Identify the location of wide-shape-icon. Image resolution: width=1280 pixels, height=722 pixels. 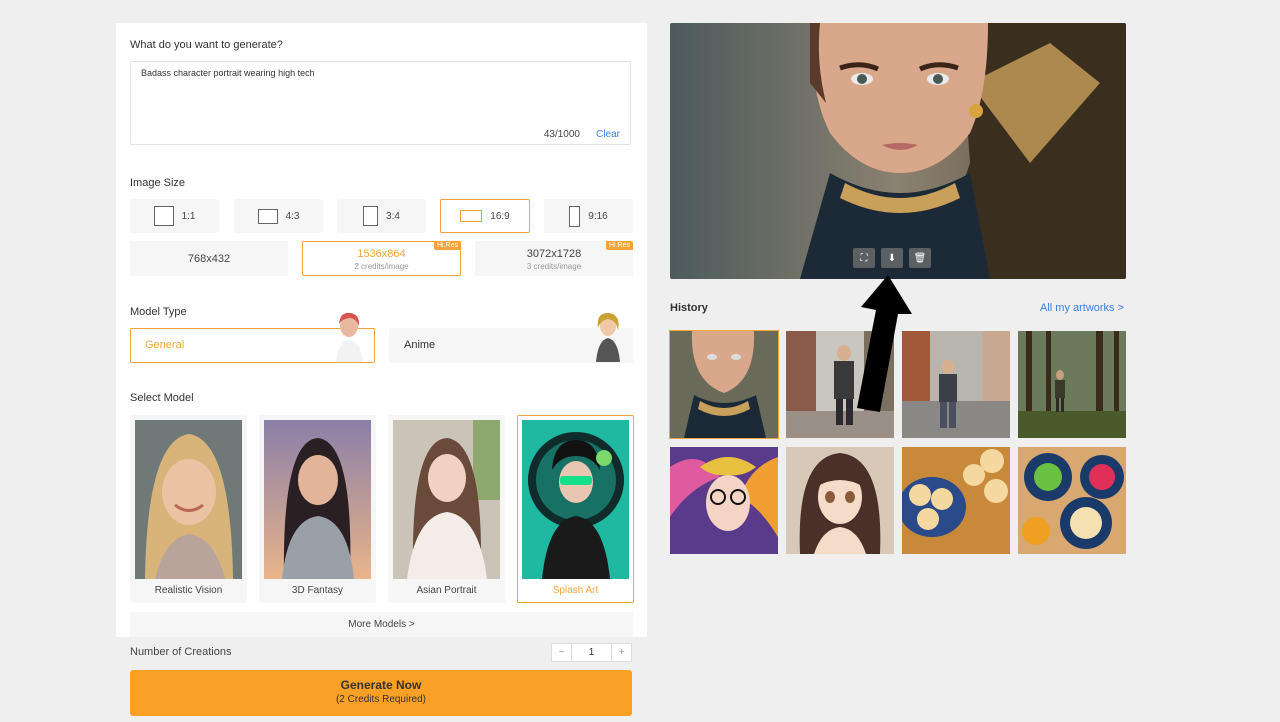
(471, 216).